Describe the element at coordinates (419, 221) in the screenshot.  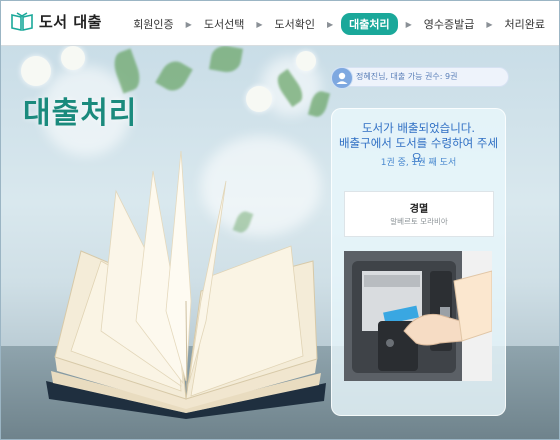
I see `book-author: 알베르토 모라비아` at that location.